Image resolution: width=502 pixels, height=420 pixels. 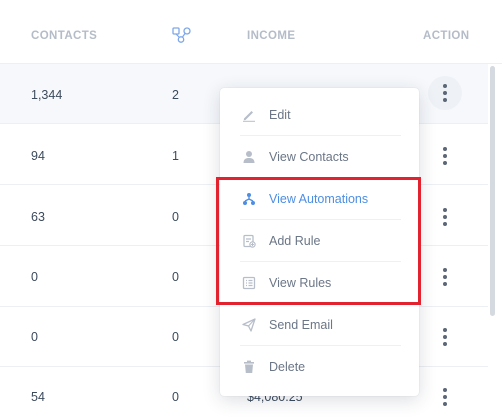 I want to click on pencil-icon, so click(x=249, y=115).